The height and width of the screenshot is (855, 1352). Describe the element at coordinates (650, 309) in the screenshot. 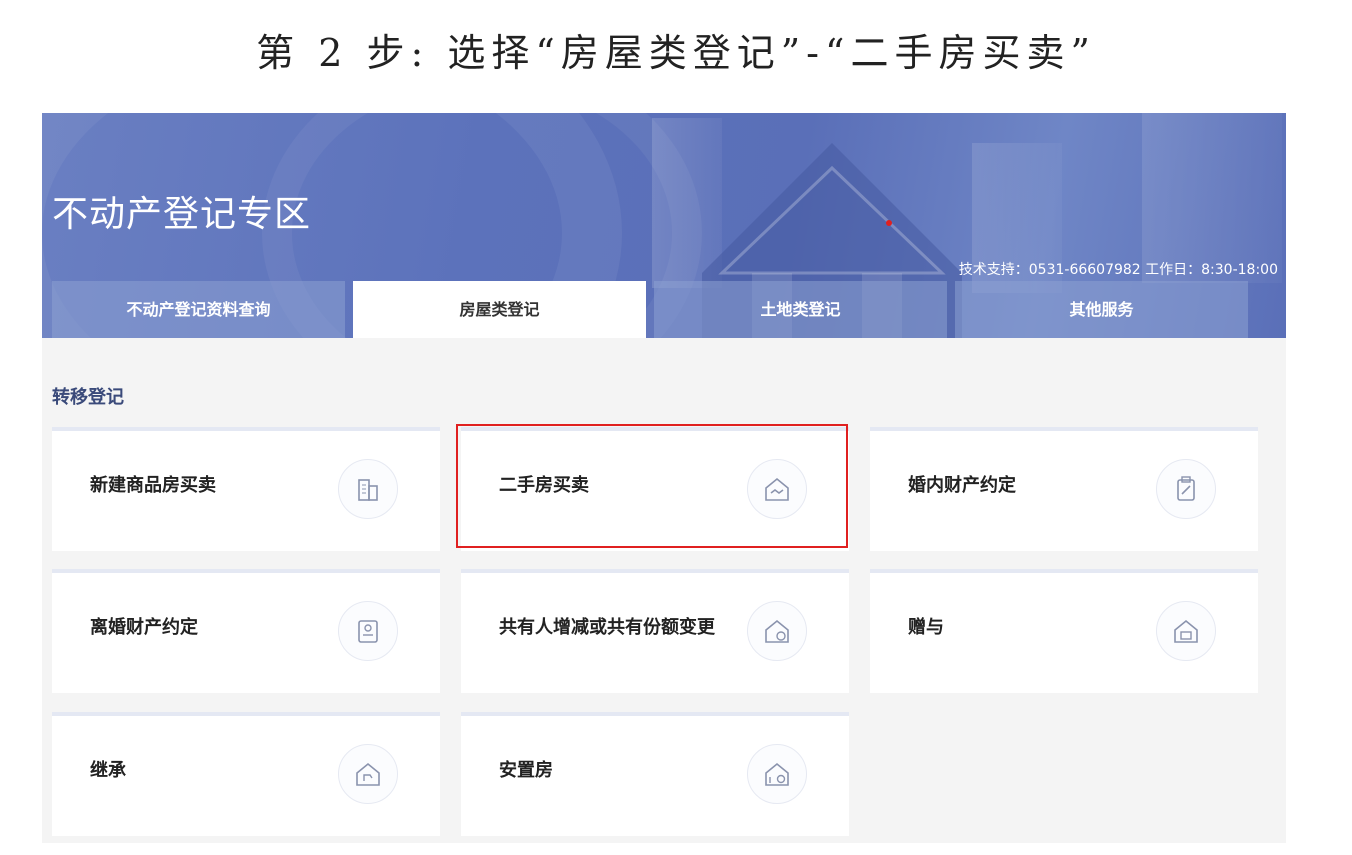

I see `category-tabs: 不动产登记资料查询 房屋类登记 土地类登记 其他服务` at that location.